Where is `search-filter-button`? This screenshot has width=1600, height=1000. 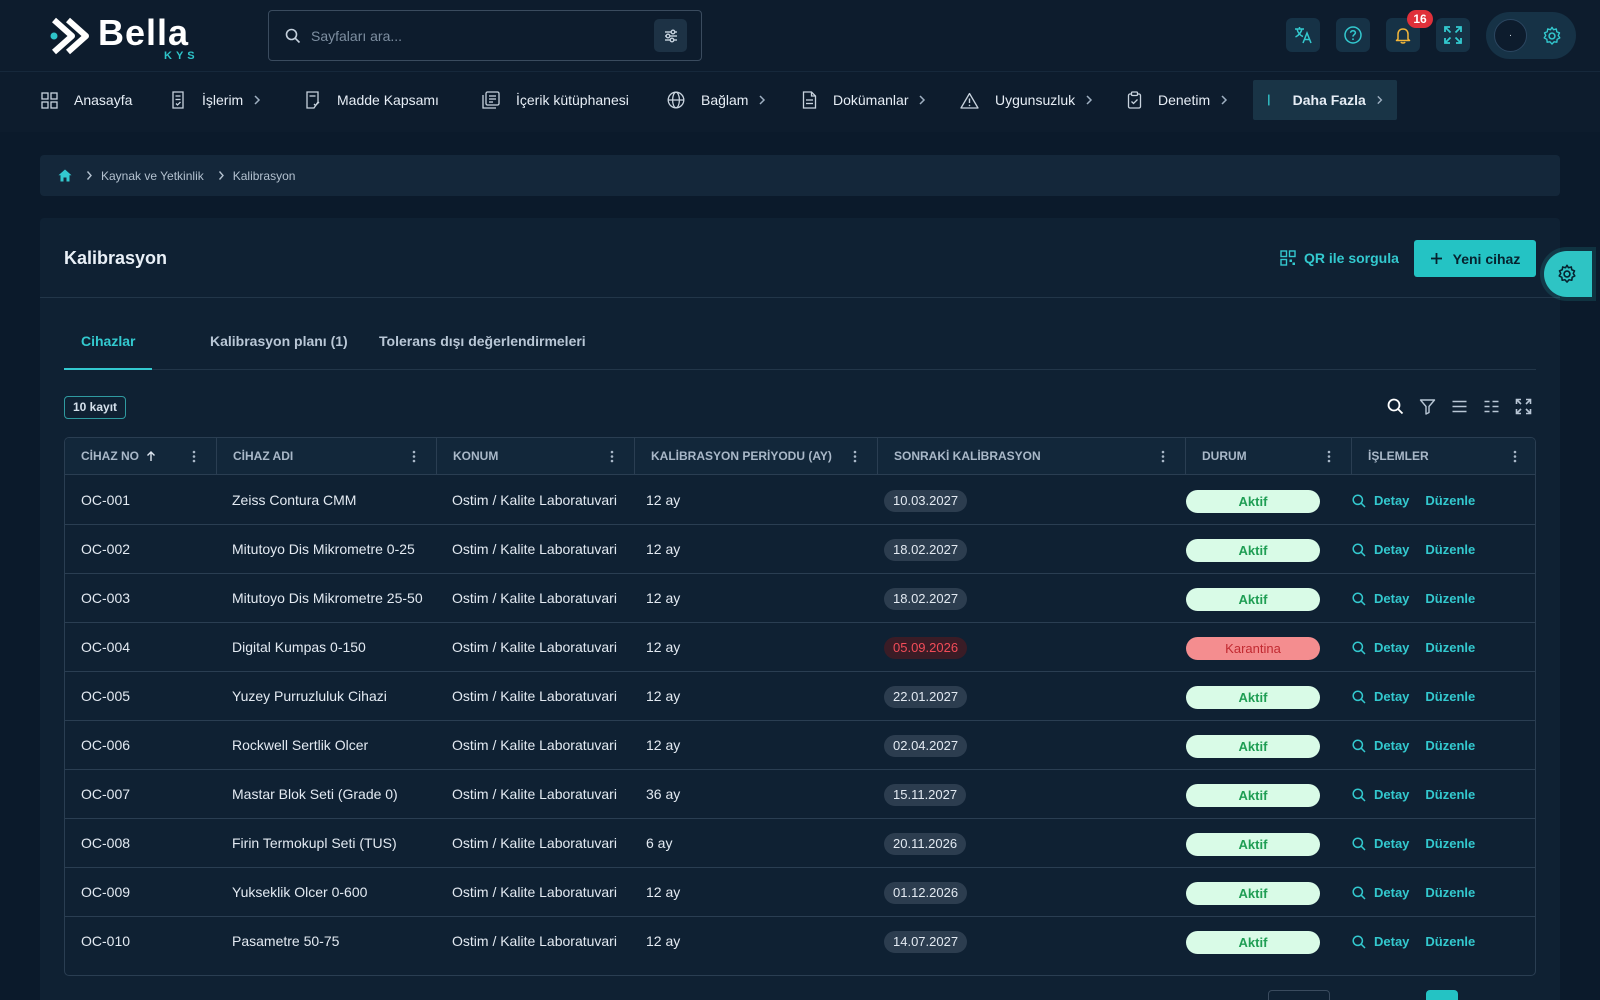
search-filter-button is located at coordinates (670, 35).